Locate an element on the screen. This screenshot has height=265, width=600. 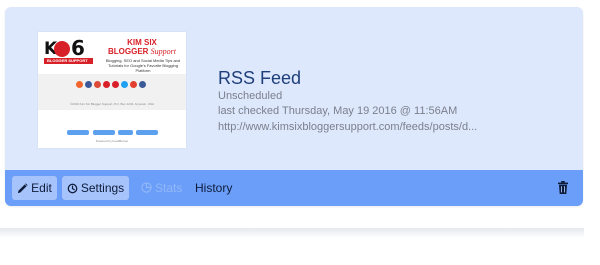
site-powered-by: Powered by FeedBurner is located at coordinates (112, 141).